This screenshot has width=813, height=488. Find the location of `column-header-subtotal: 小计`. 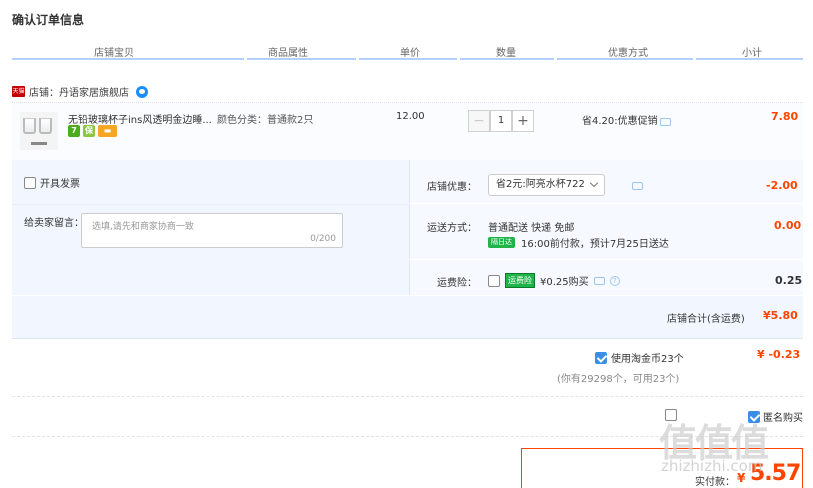

column-header-subtotal: 小计 is located at coordinates (752, 53).